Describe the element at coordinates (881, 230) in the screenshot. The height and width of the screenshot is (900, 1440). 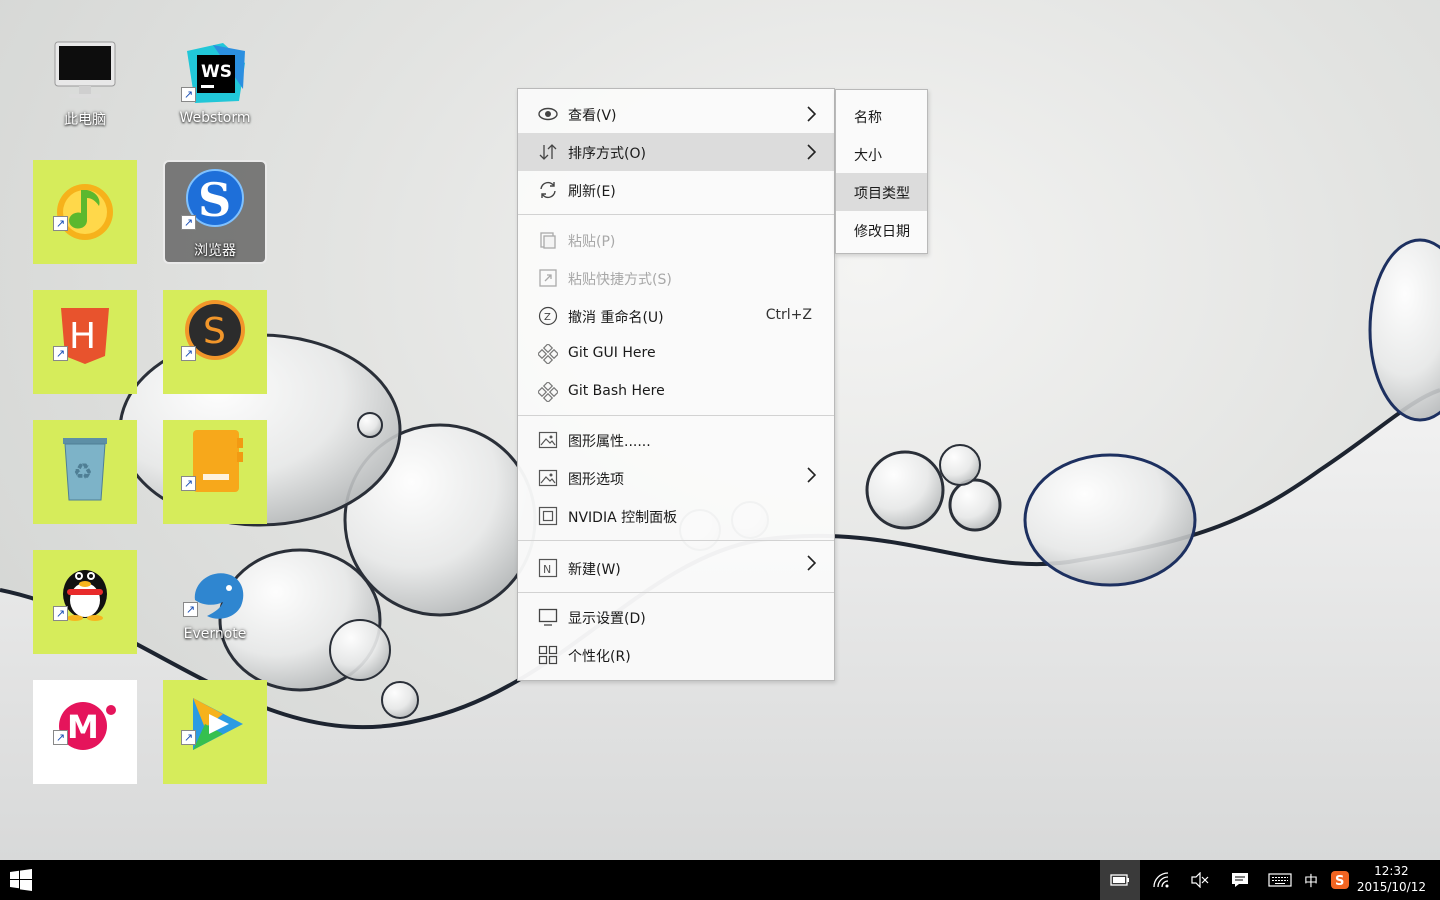
I see `submenu-item-date-modified: 修改日期` at that location.